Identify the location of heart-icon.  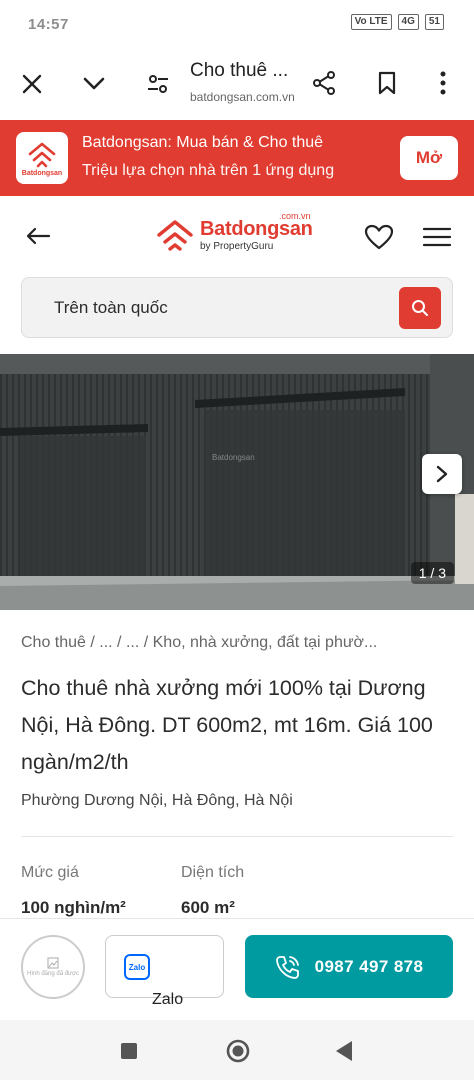
(379, 237).